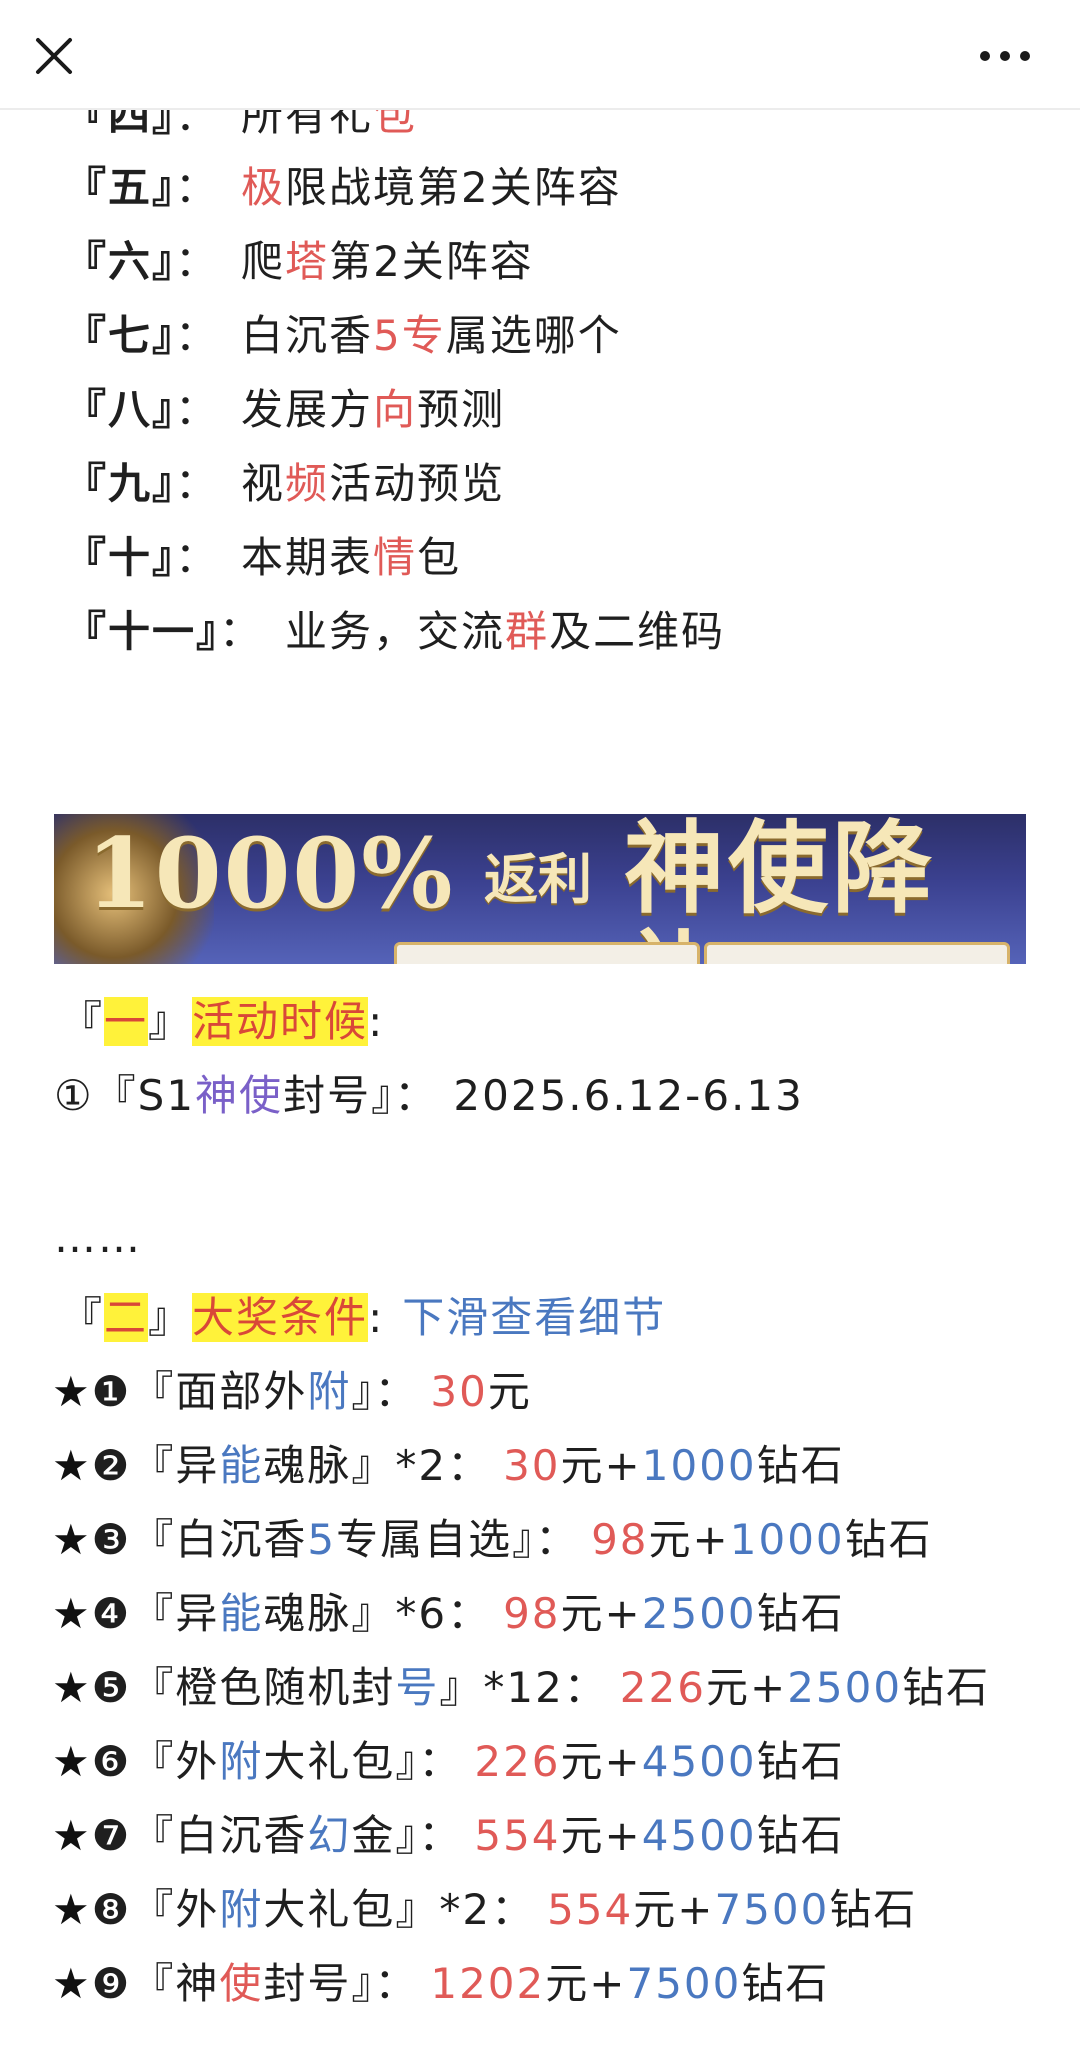 The height and width of the screenshot is (2057, 1080). Describe the element at coordinates (307, 483) in the screenshot. I see `toc-highlight: 频` at that location.